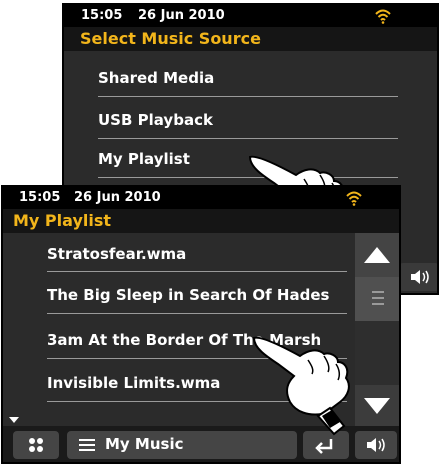 The width and height of the screenshot is (439, 466). I want to click on list-item-shared-media: Shared Media, so click(156, 78).